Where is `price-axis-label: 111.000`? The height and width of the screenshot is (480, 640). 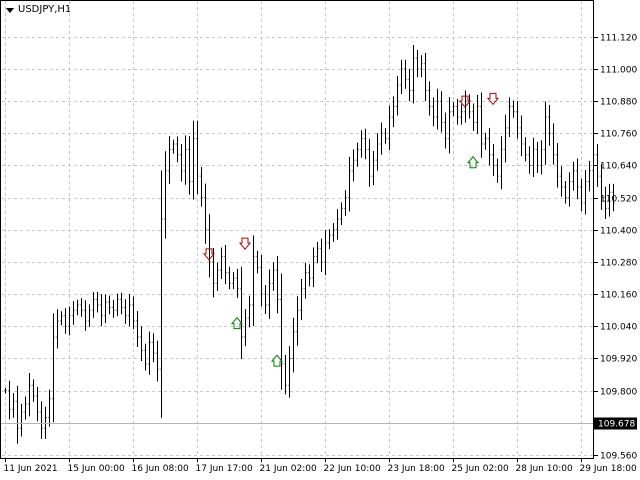
price-axis-label: 111.000 is located at coordinates (618, 71).